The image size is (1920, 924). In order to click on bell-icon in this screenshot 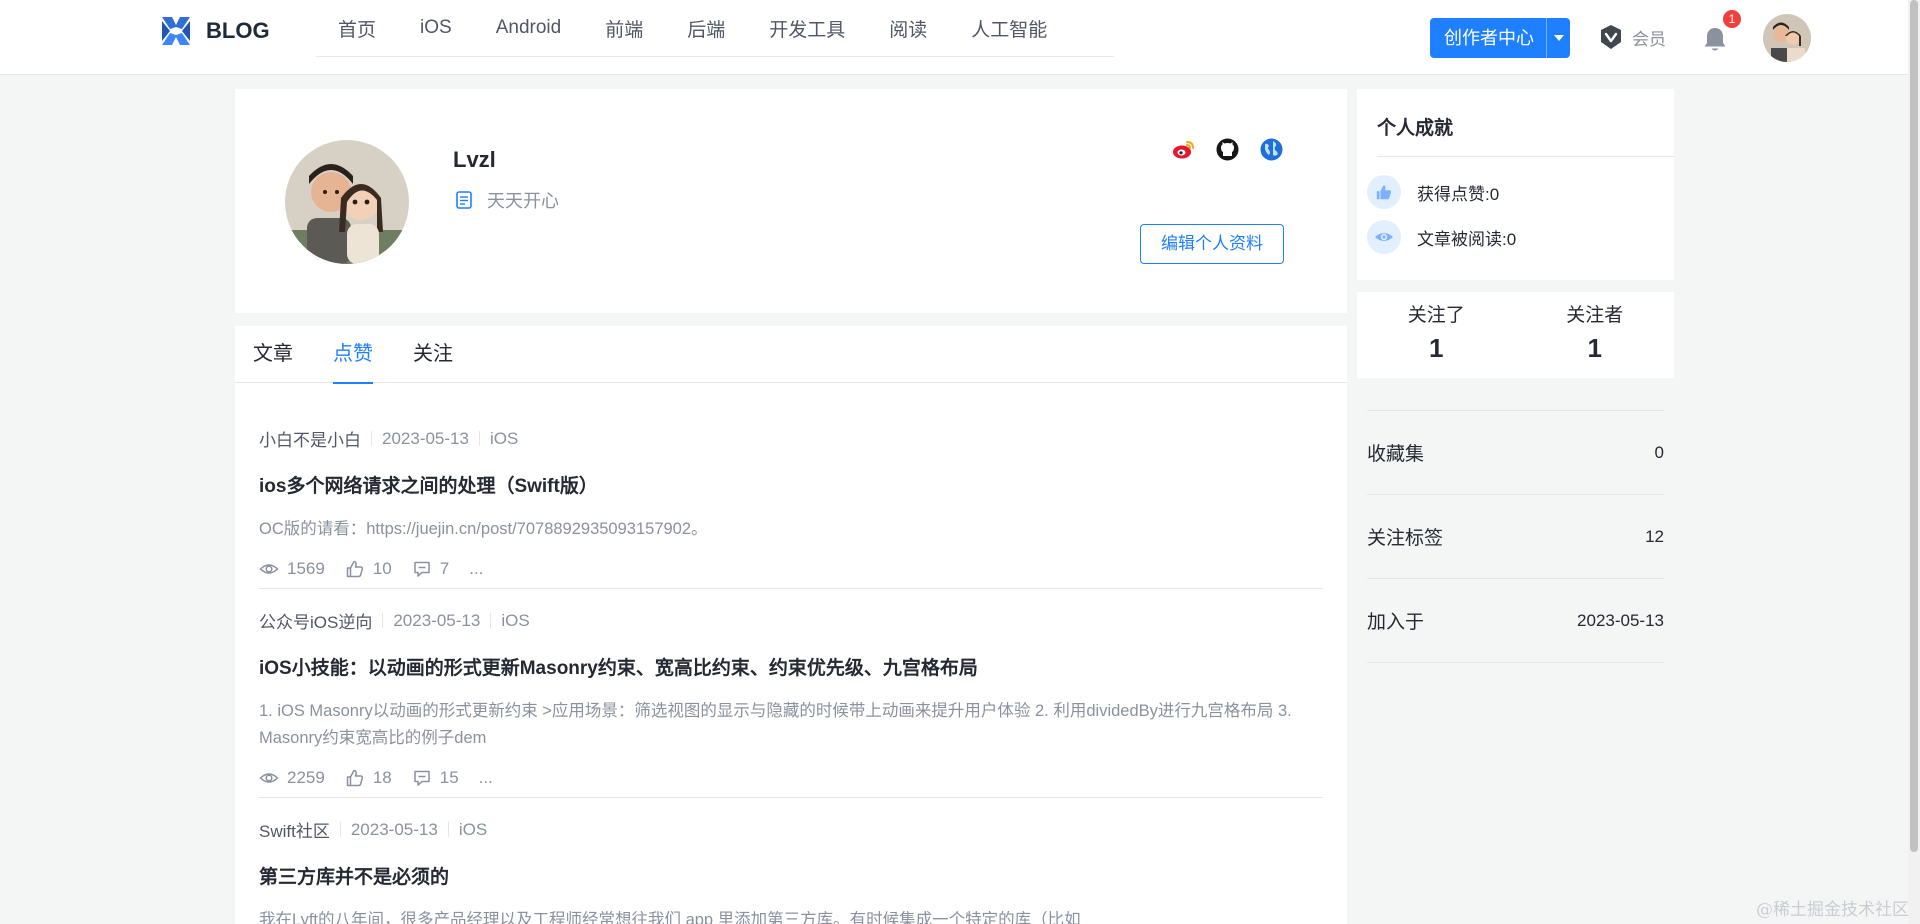, I will do `click(1715, 39)`.